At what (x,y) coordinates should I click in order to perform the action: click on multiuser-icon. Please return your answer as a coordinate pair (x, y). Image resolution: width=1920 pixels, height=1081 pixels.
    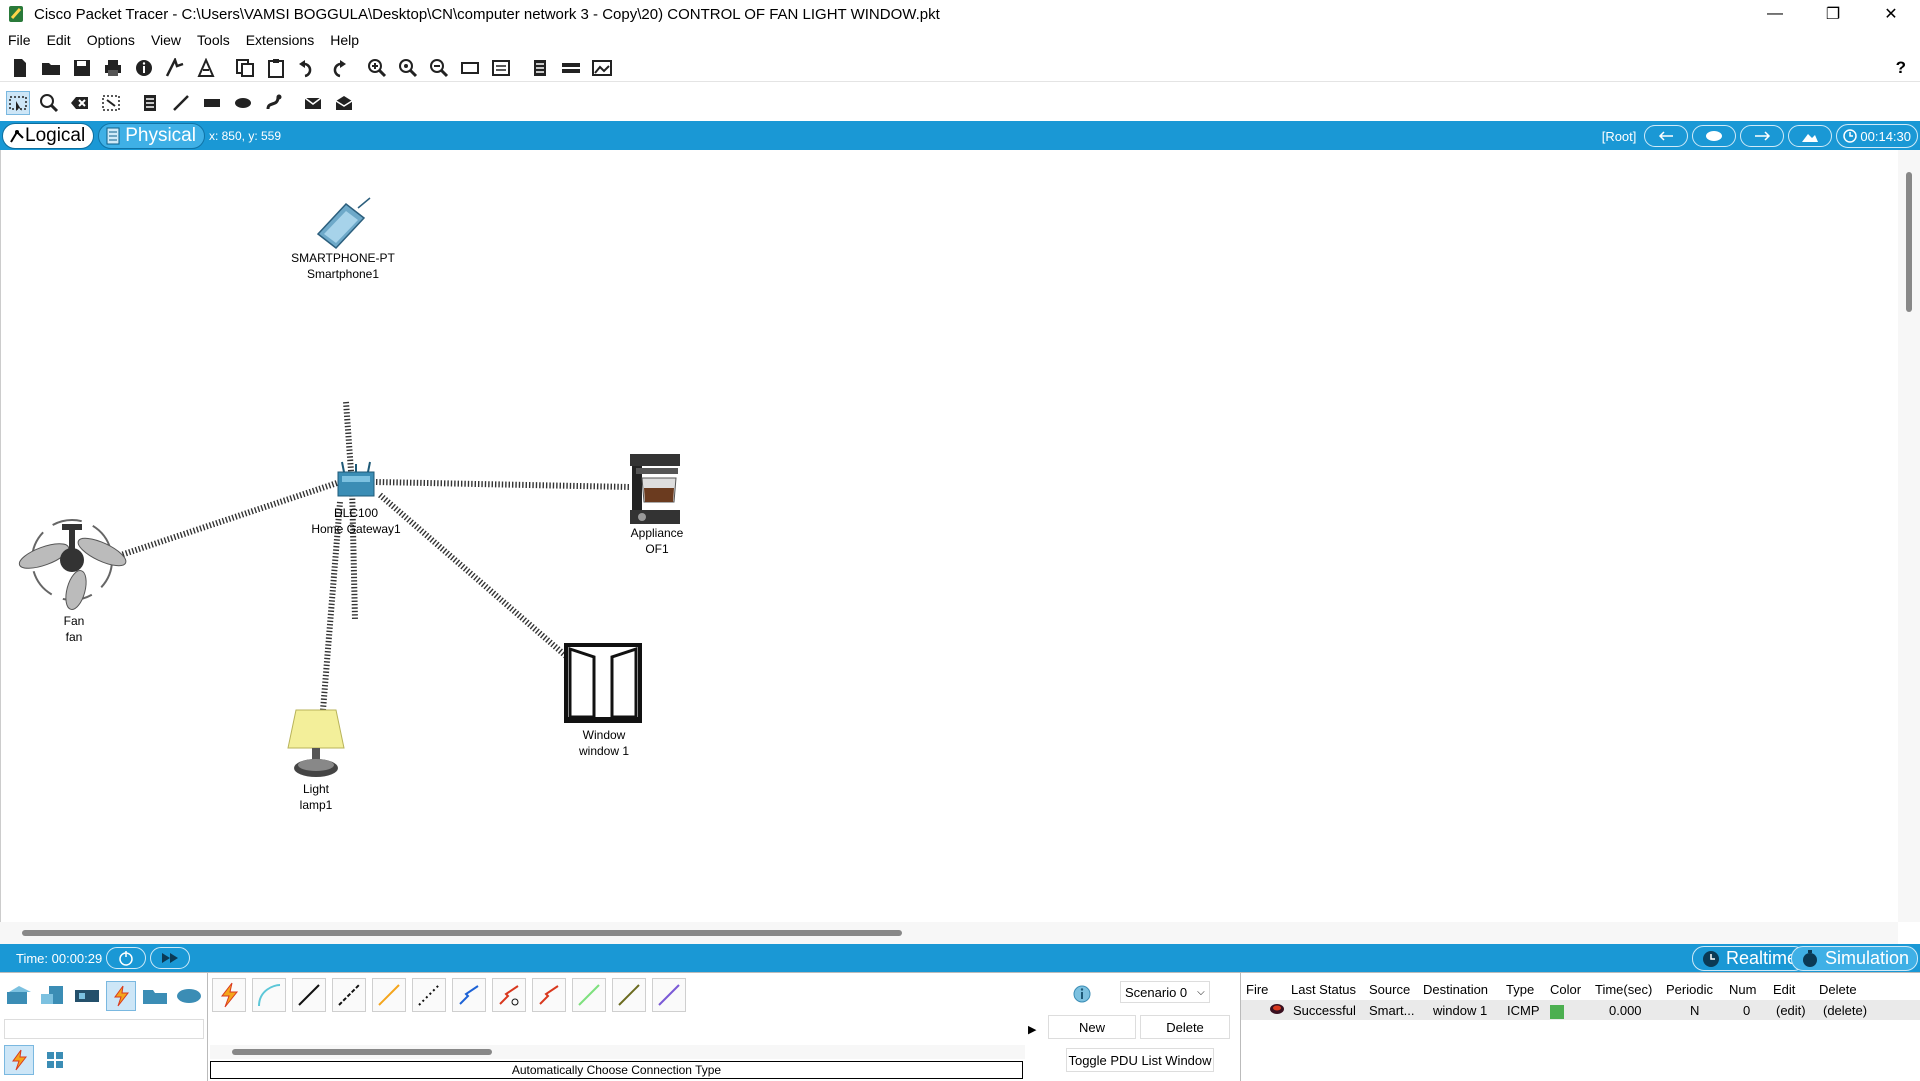
    Looking at the image, I should click on (189, 996).